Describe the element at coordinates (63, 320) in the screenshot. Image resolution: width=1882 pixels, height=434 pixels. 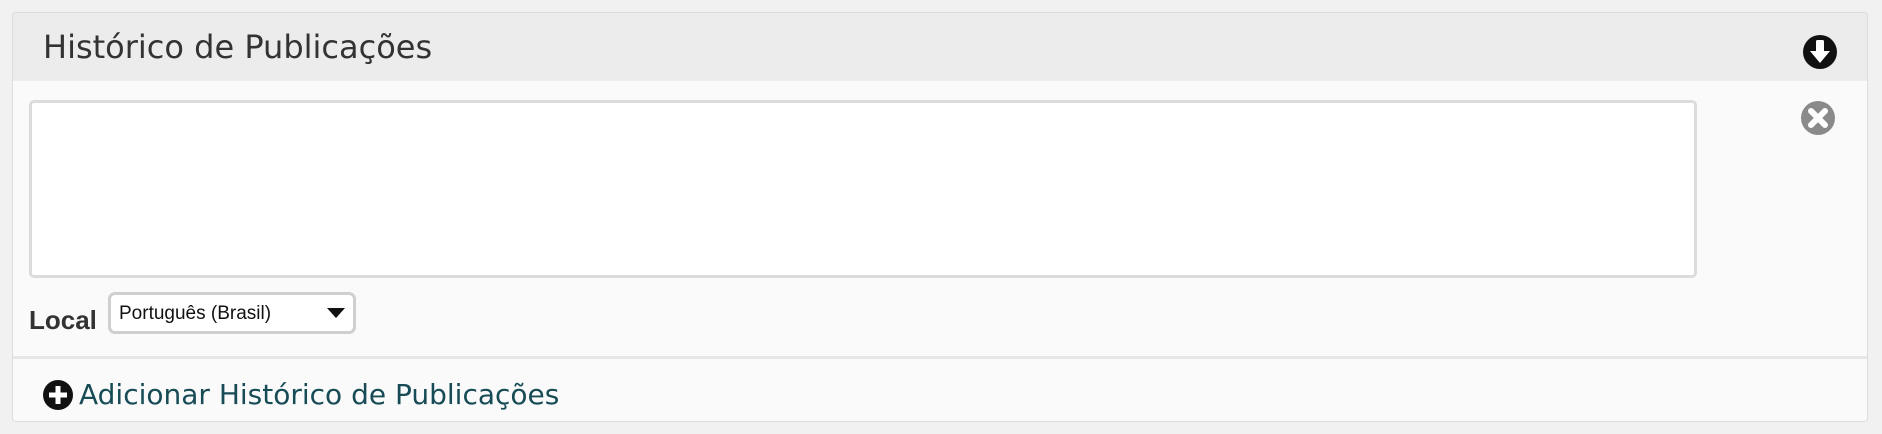
I see `locale-label: Local` at that location.